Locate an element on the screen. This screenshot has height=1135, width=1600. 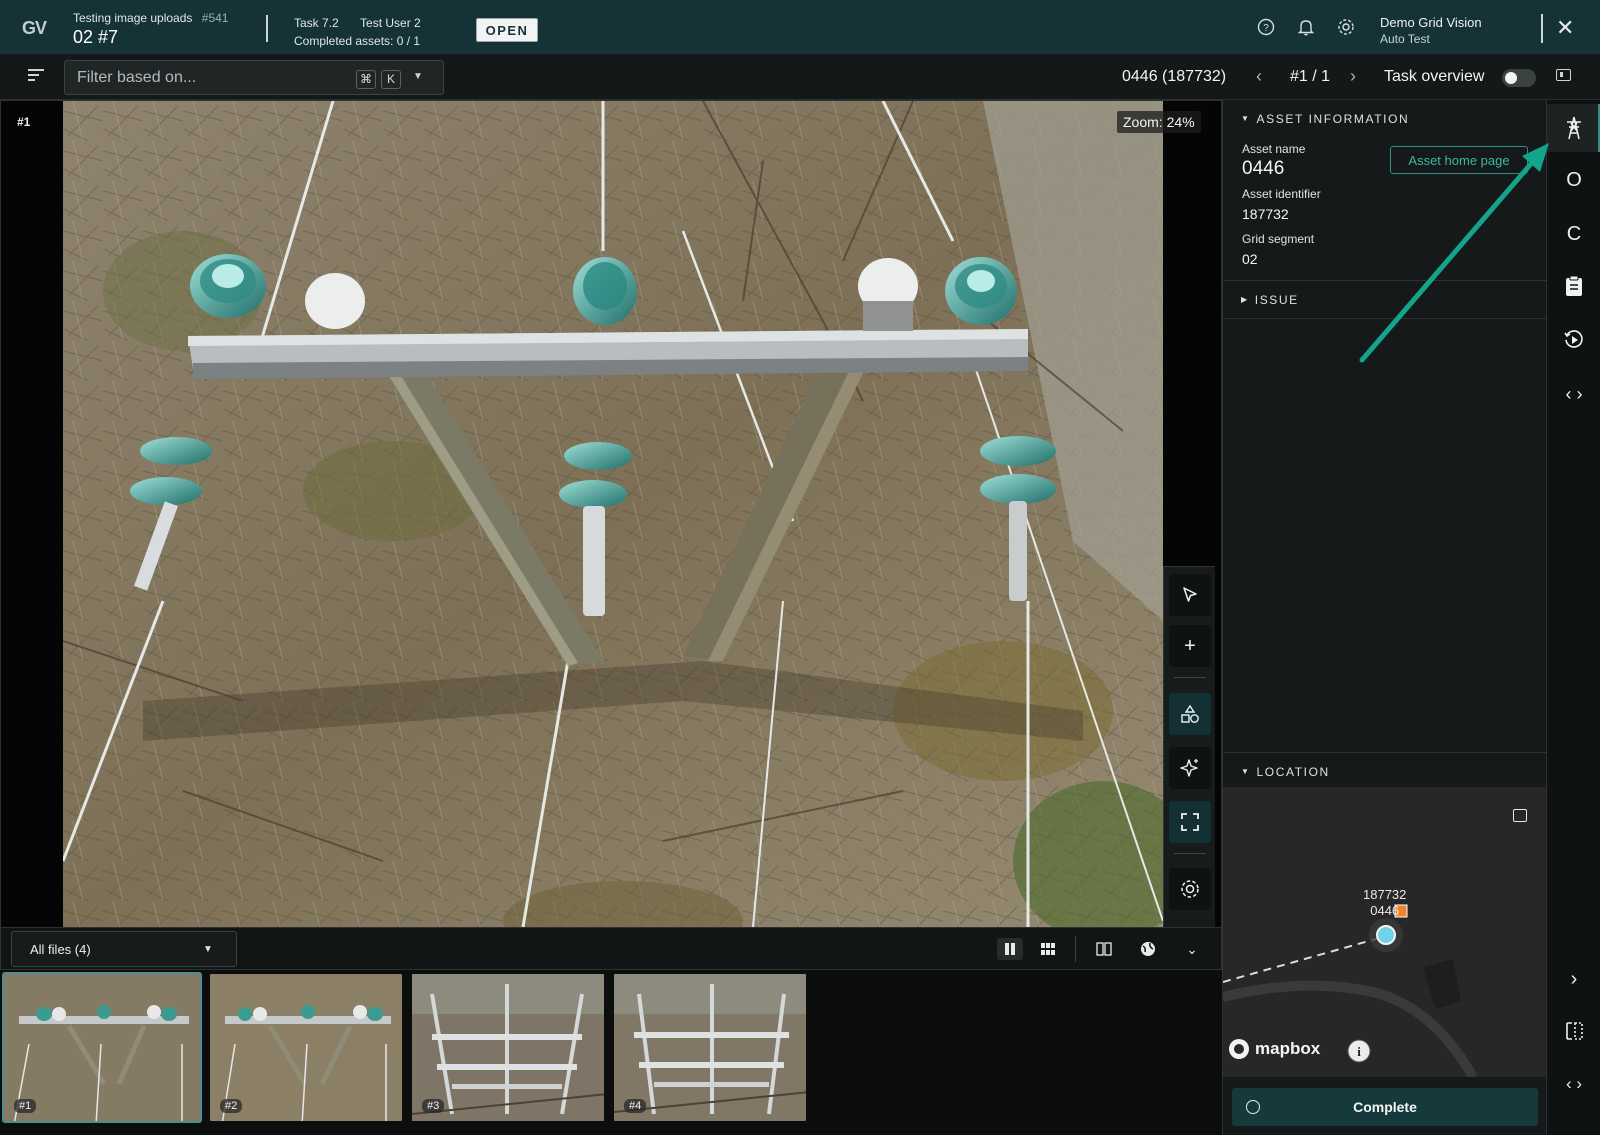
expand-filebar-button: ⌄ is located at coordinates (1192, 949).